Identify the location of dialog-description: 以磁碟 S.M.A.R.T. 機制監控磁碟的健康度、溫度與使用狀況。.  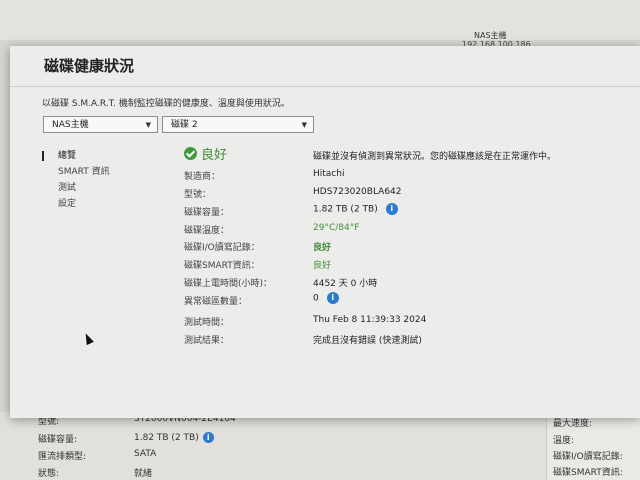
(166, 104).